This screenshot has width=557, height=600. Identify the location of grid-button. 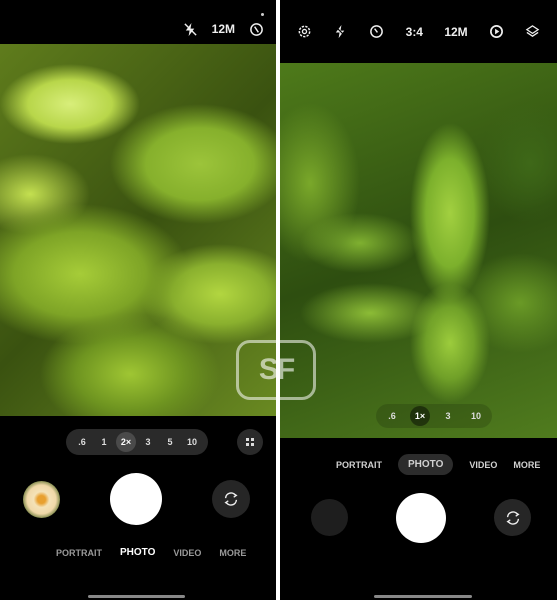
(250, 442).